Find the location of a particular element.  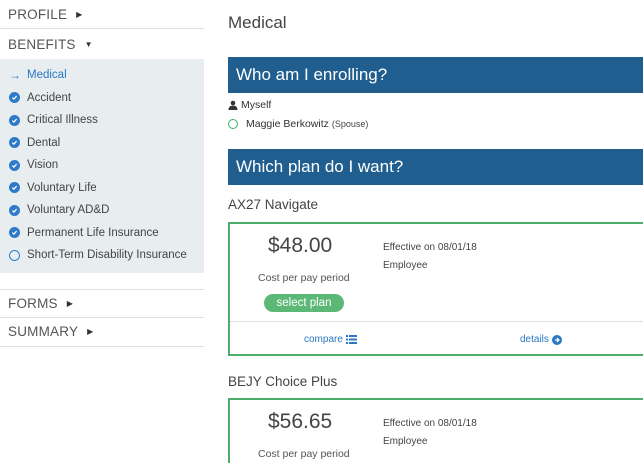

benefit-item-label: Short-Term Disability Insurance is located at coordinates (107, 255).